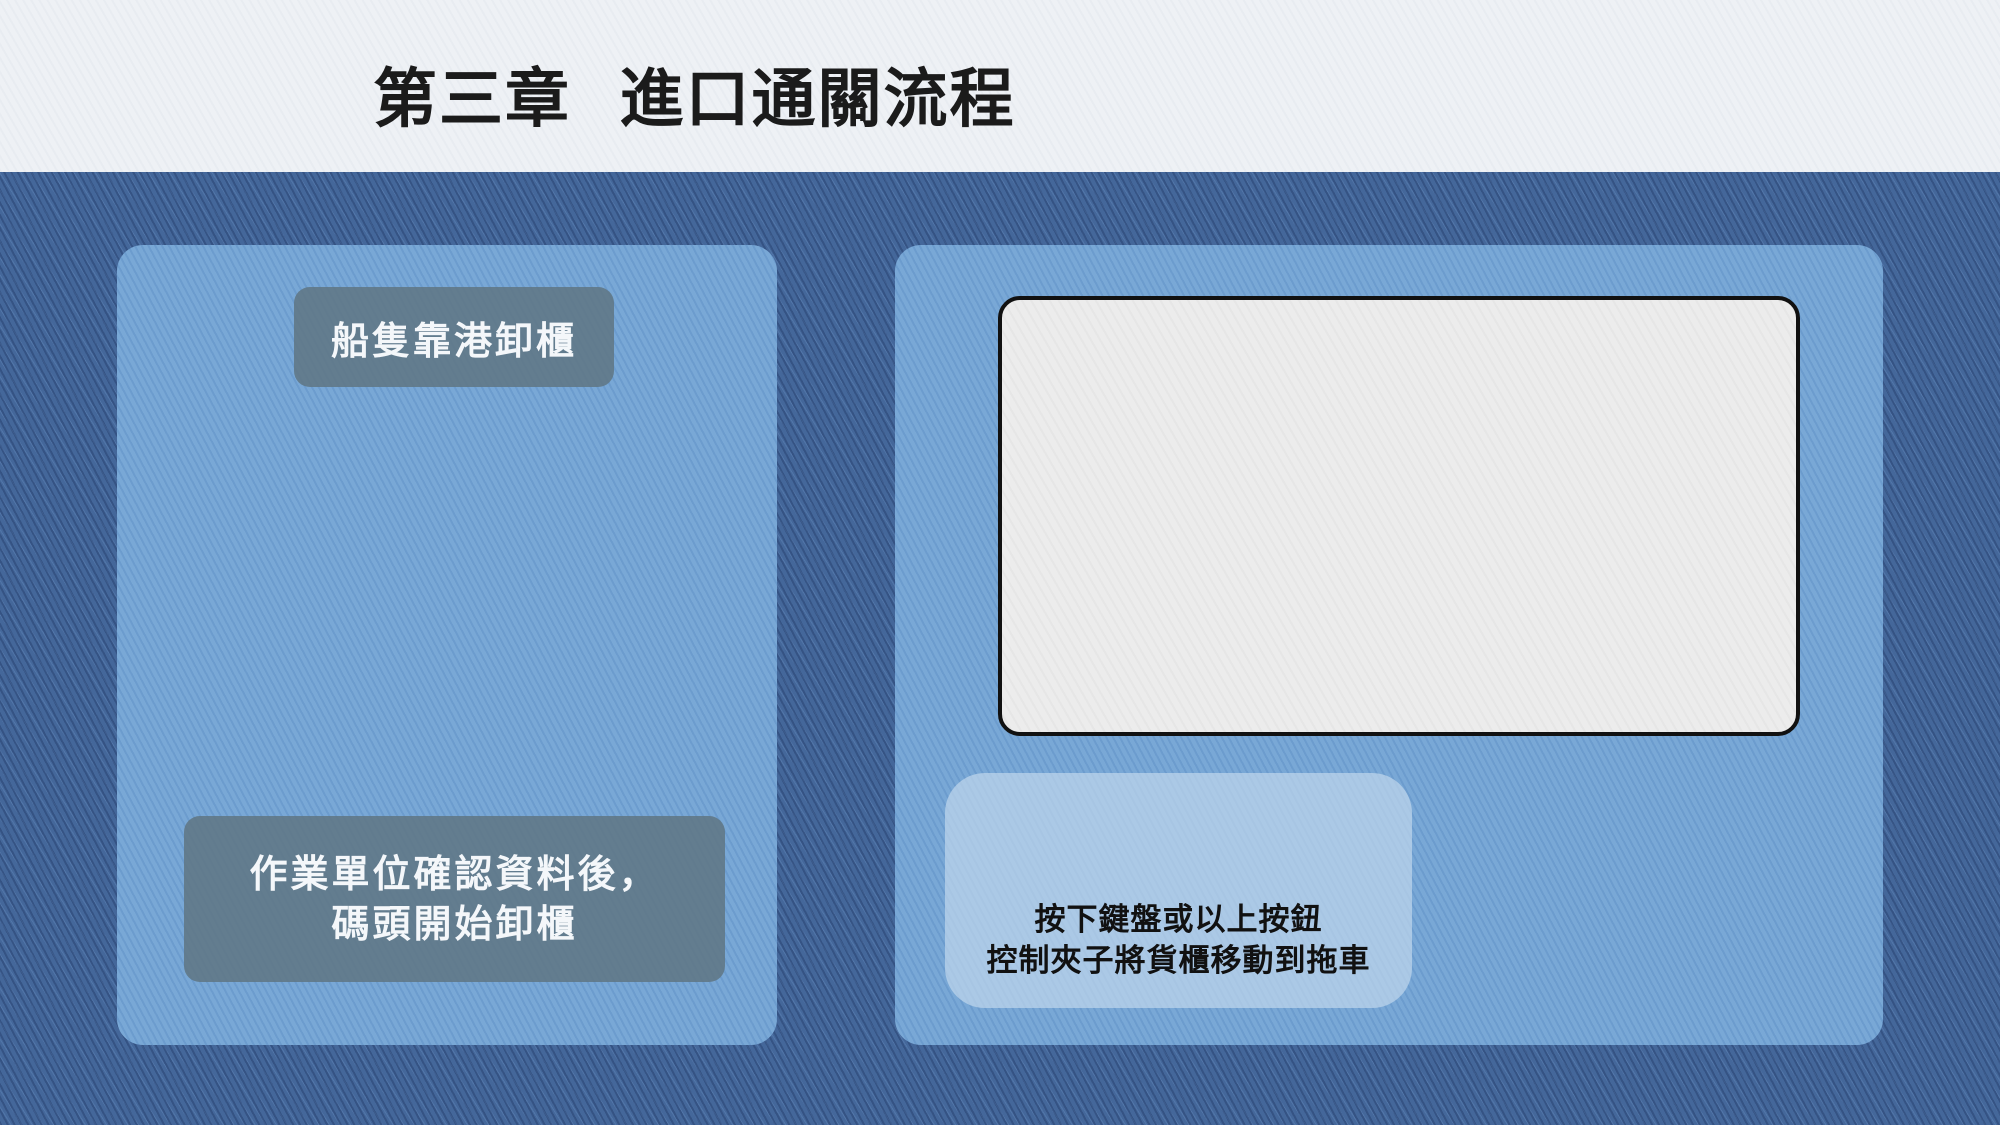 The image size is (2000, 1125). What do you see at coordinates (454, 874) in the screenshot?
I see `step-description-line-1: 作業單位確認資料後，` at bounding box center [454, 874].